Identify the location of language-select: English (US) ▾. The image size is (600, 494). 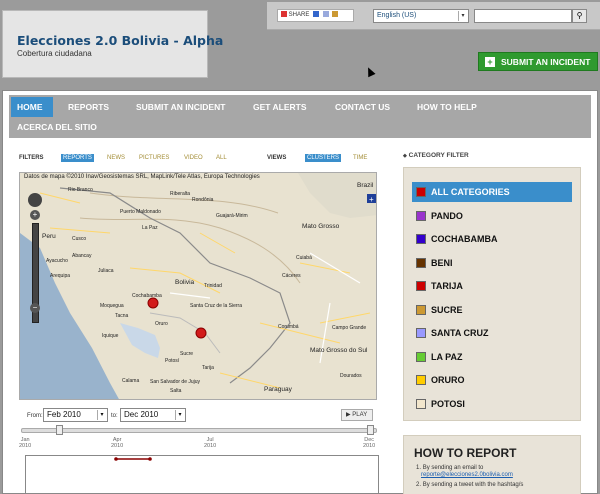
(421, 16).